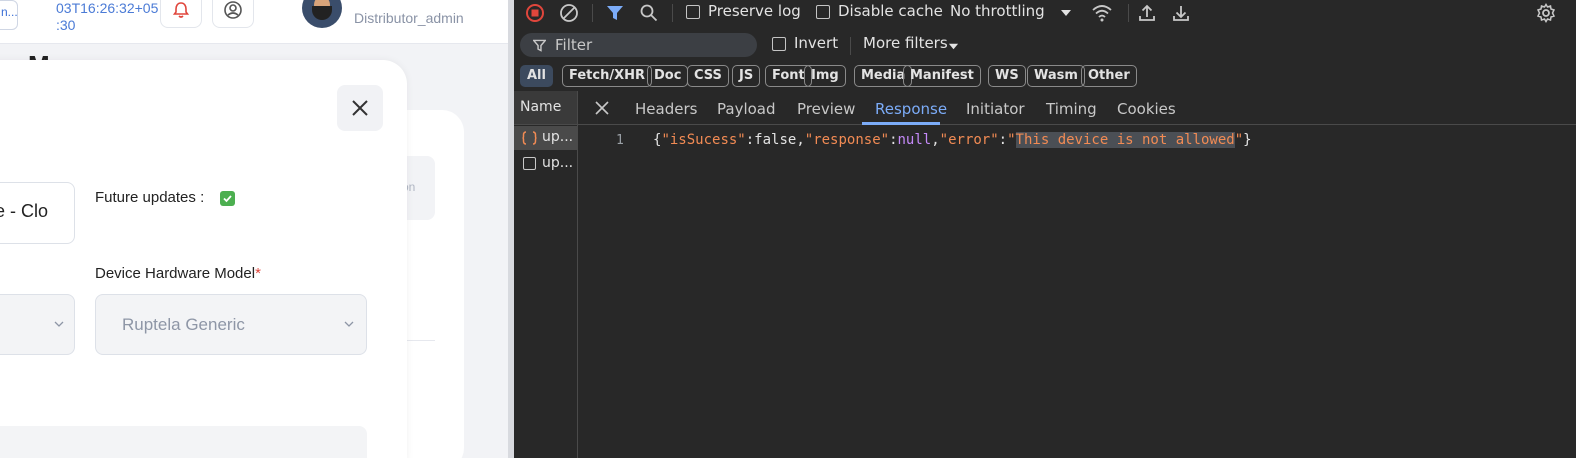 The image size is (1576, 458). I want to click on network-conditions-button, so click(1102, 13).